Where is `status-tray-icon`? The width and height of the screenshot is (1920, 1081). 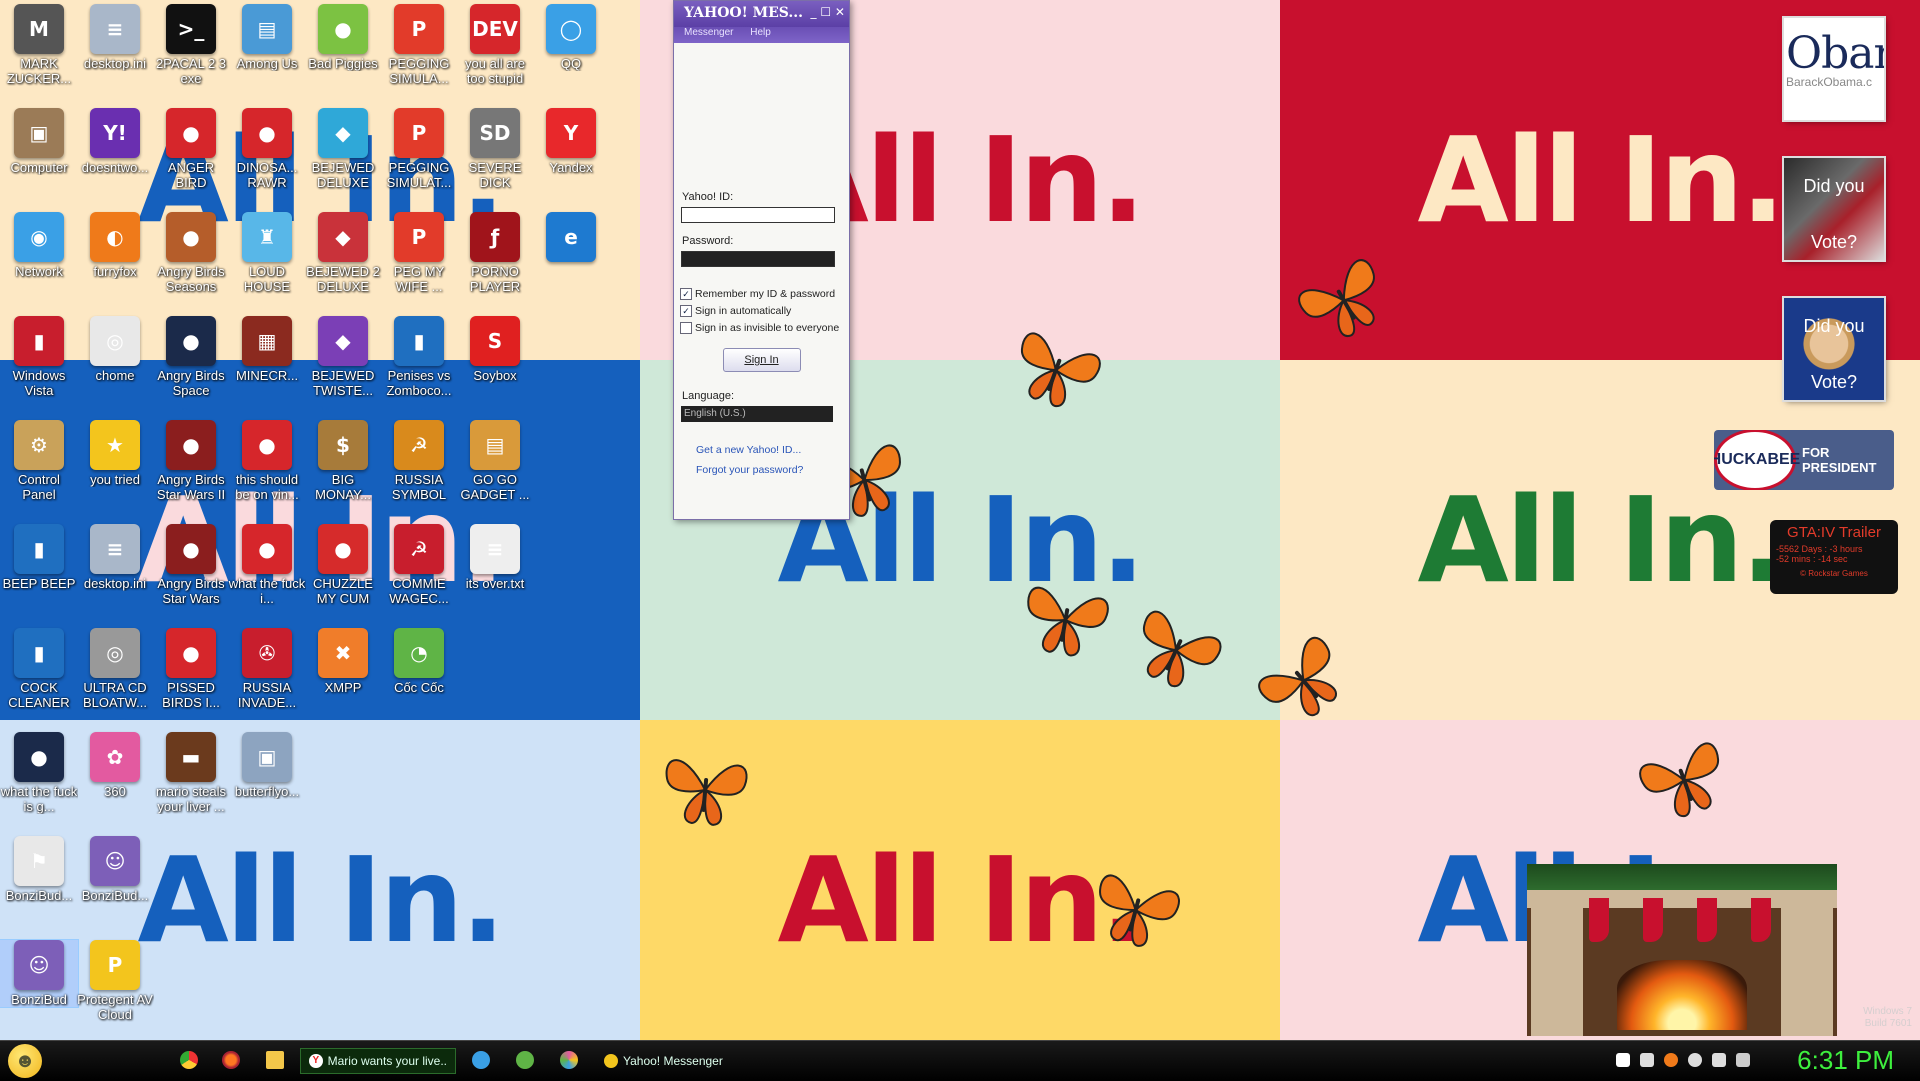 status-tray-icon is located at coordinates (1695, 1060).